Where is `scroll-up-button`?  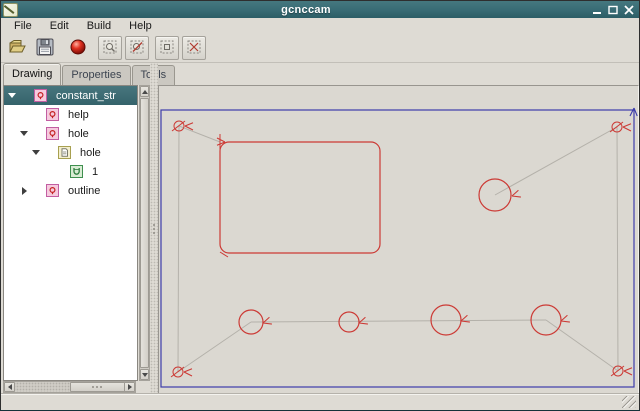
scroll-up-button is located at coordinates (144, 91).